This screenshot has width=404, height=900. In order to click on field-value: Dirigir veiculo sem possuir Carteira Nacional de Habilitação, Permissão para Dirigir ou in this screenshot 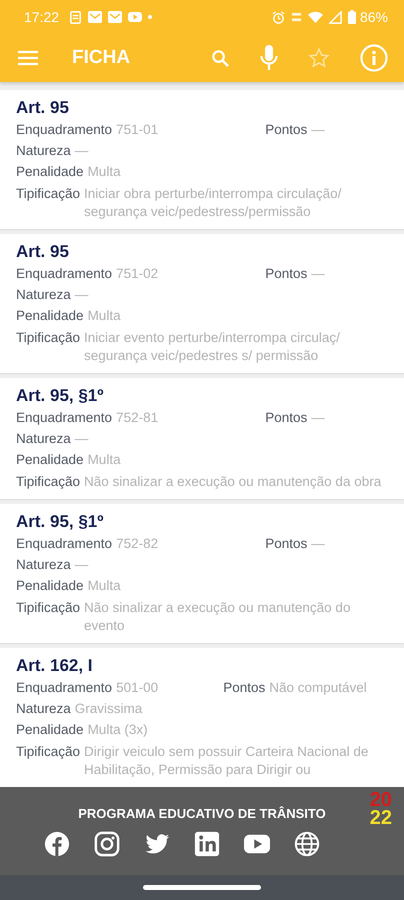, I will do `click(227, 761)`.